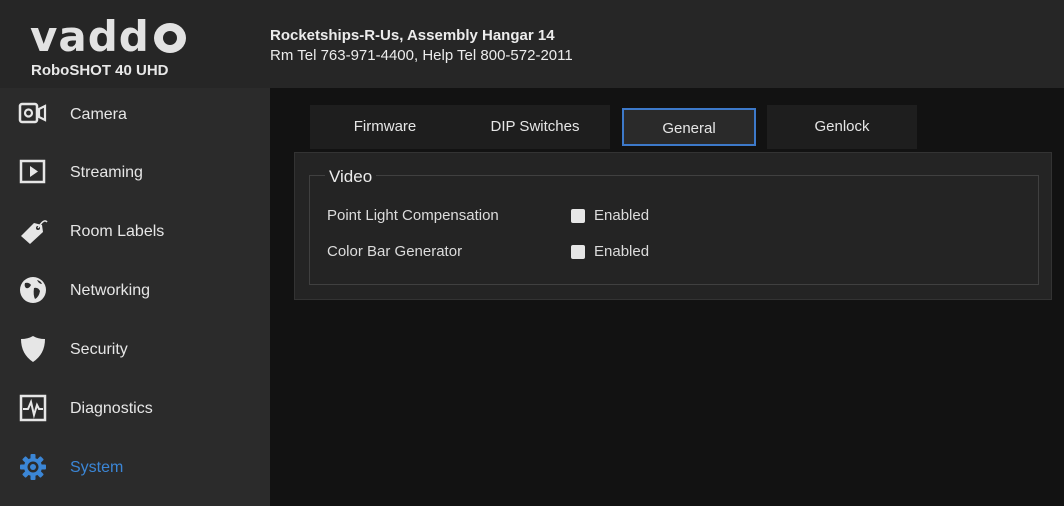  I want to click on color-bar-generator-label: Color Bar Generator, so click(395, 251).